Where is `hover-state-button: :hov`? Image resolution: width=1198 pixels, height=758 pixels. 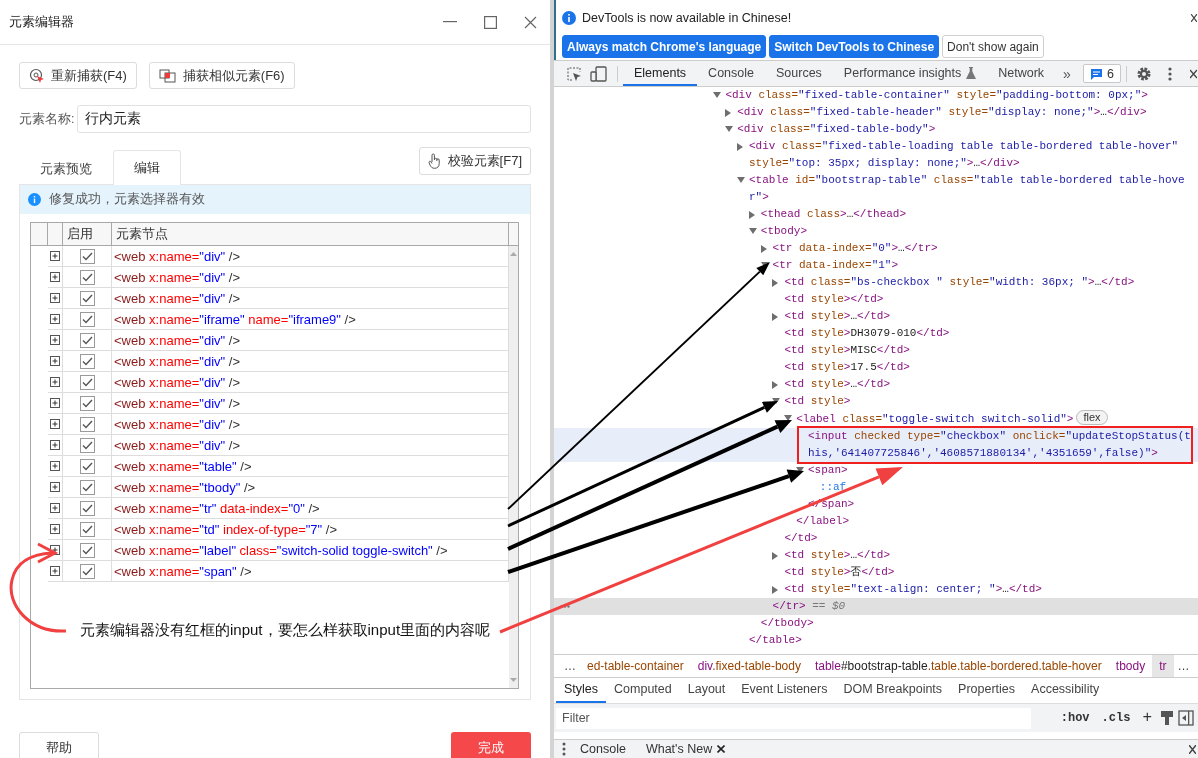
hover-state-button: :hov is located at coordinates (1075, 718).